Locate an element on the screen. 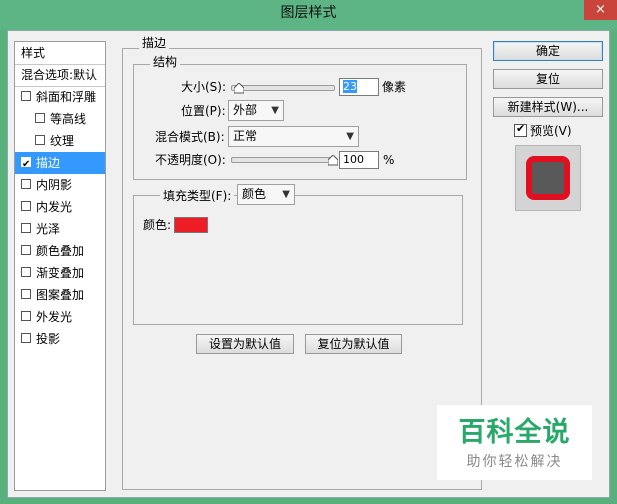 This screenshot has width=617, height=504. preview-thumbnail is located at coordinates (548, 178).